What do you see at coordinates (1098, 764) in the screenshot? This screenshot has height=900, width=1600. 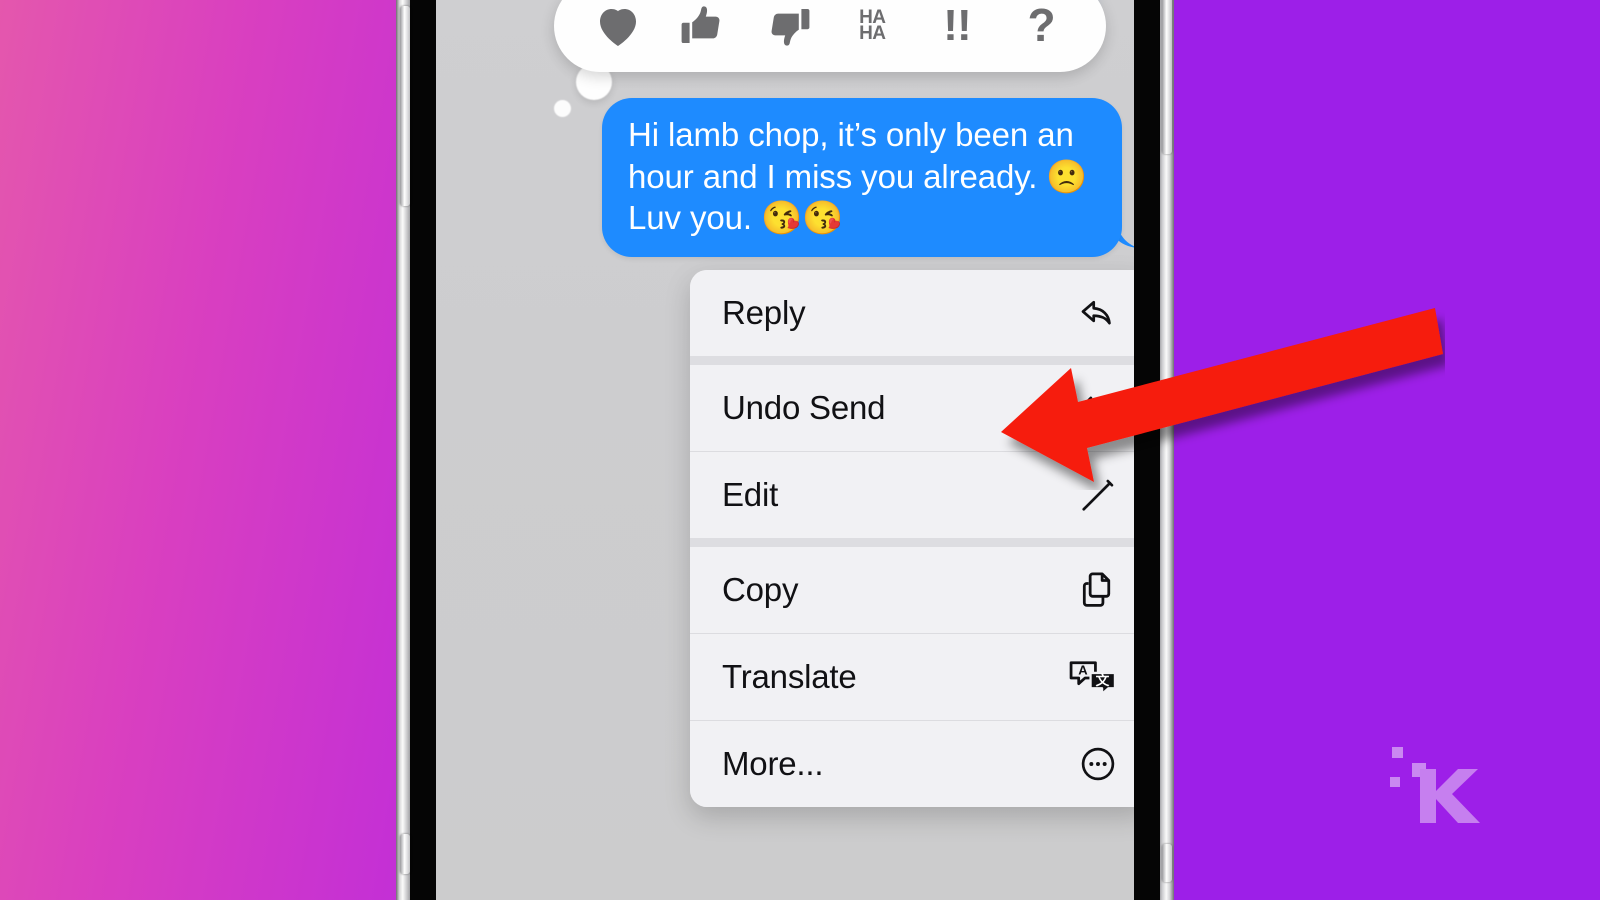 I see `ellipsis-circle-icon` at bounding box center [1098, 764].